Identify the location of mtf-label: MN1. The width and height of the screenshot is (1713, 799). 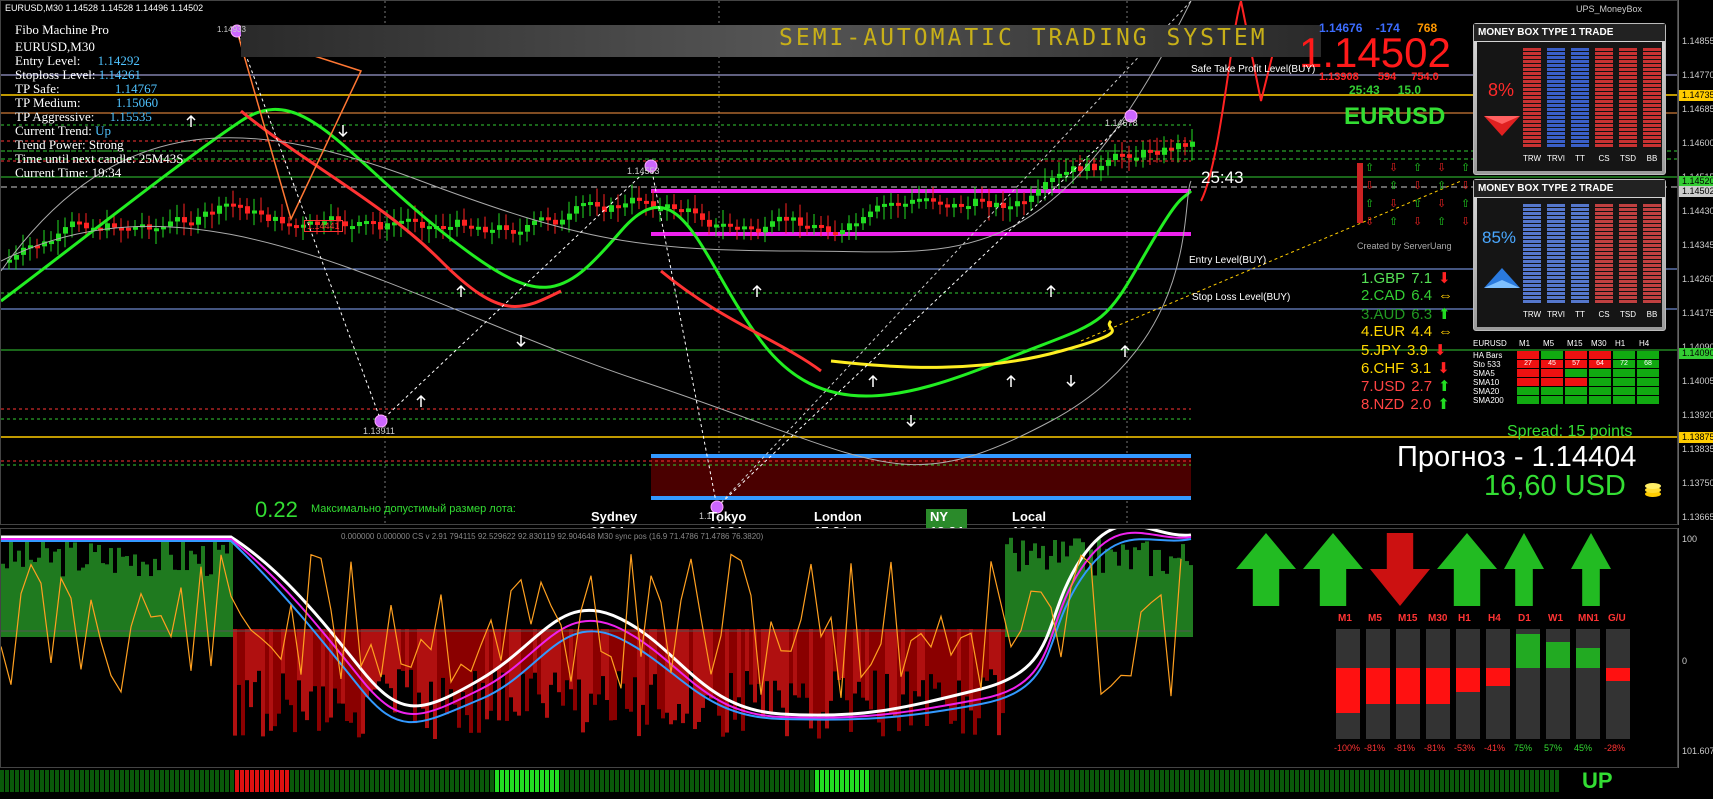
(1589, 618).